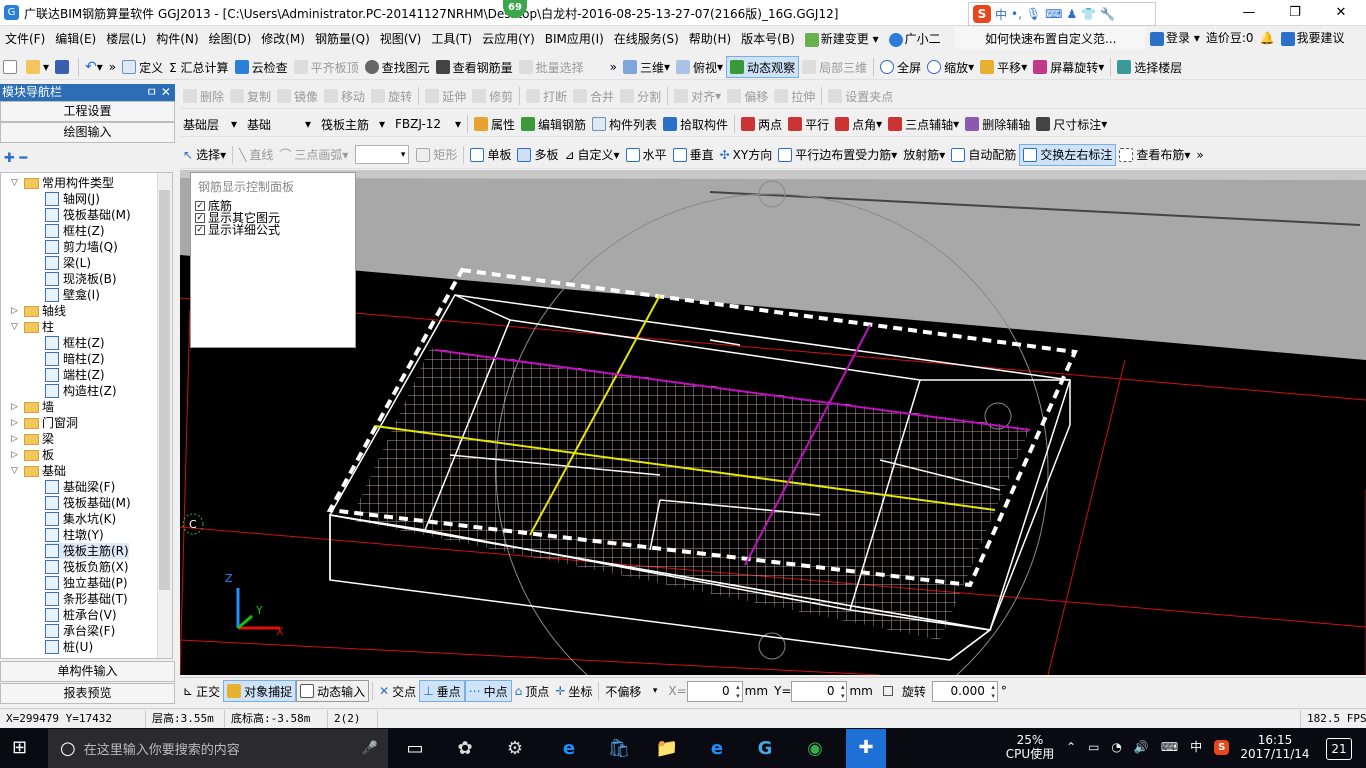 This screenshot has width=1366, height=768. What do you see at coordinates (924, 155) in the screenshot?
I see `radial-button: 放射筋 ▾` at bounding box center [924, 155].